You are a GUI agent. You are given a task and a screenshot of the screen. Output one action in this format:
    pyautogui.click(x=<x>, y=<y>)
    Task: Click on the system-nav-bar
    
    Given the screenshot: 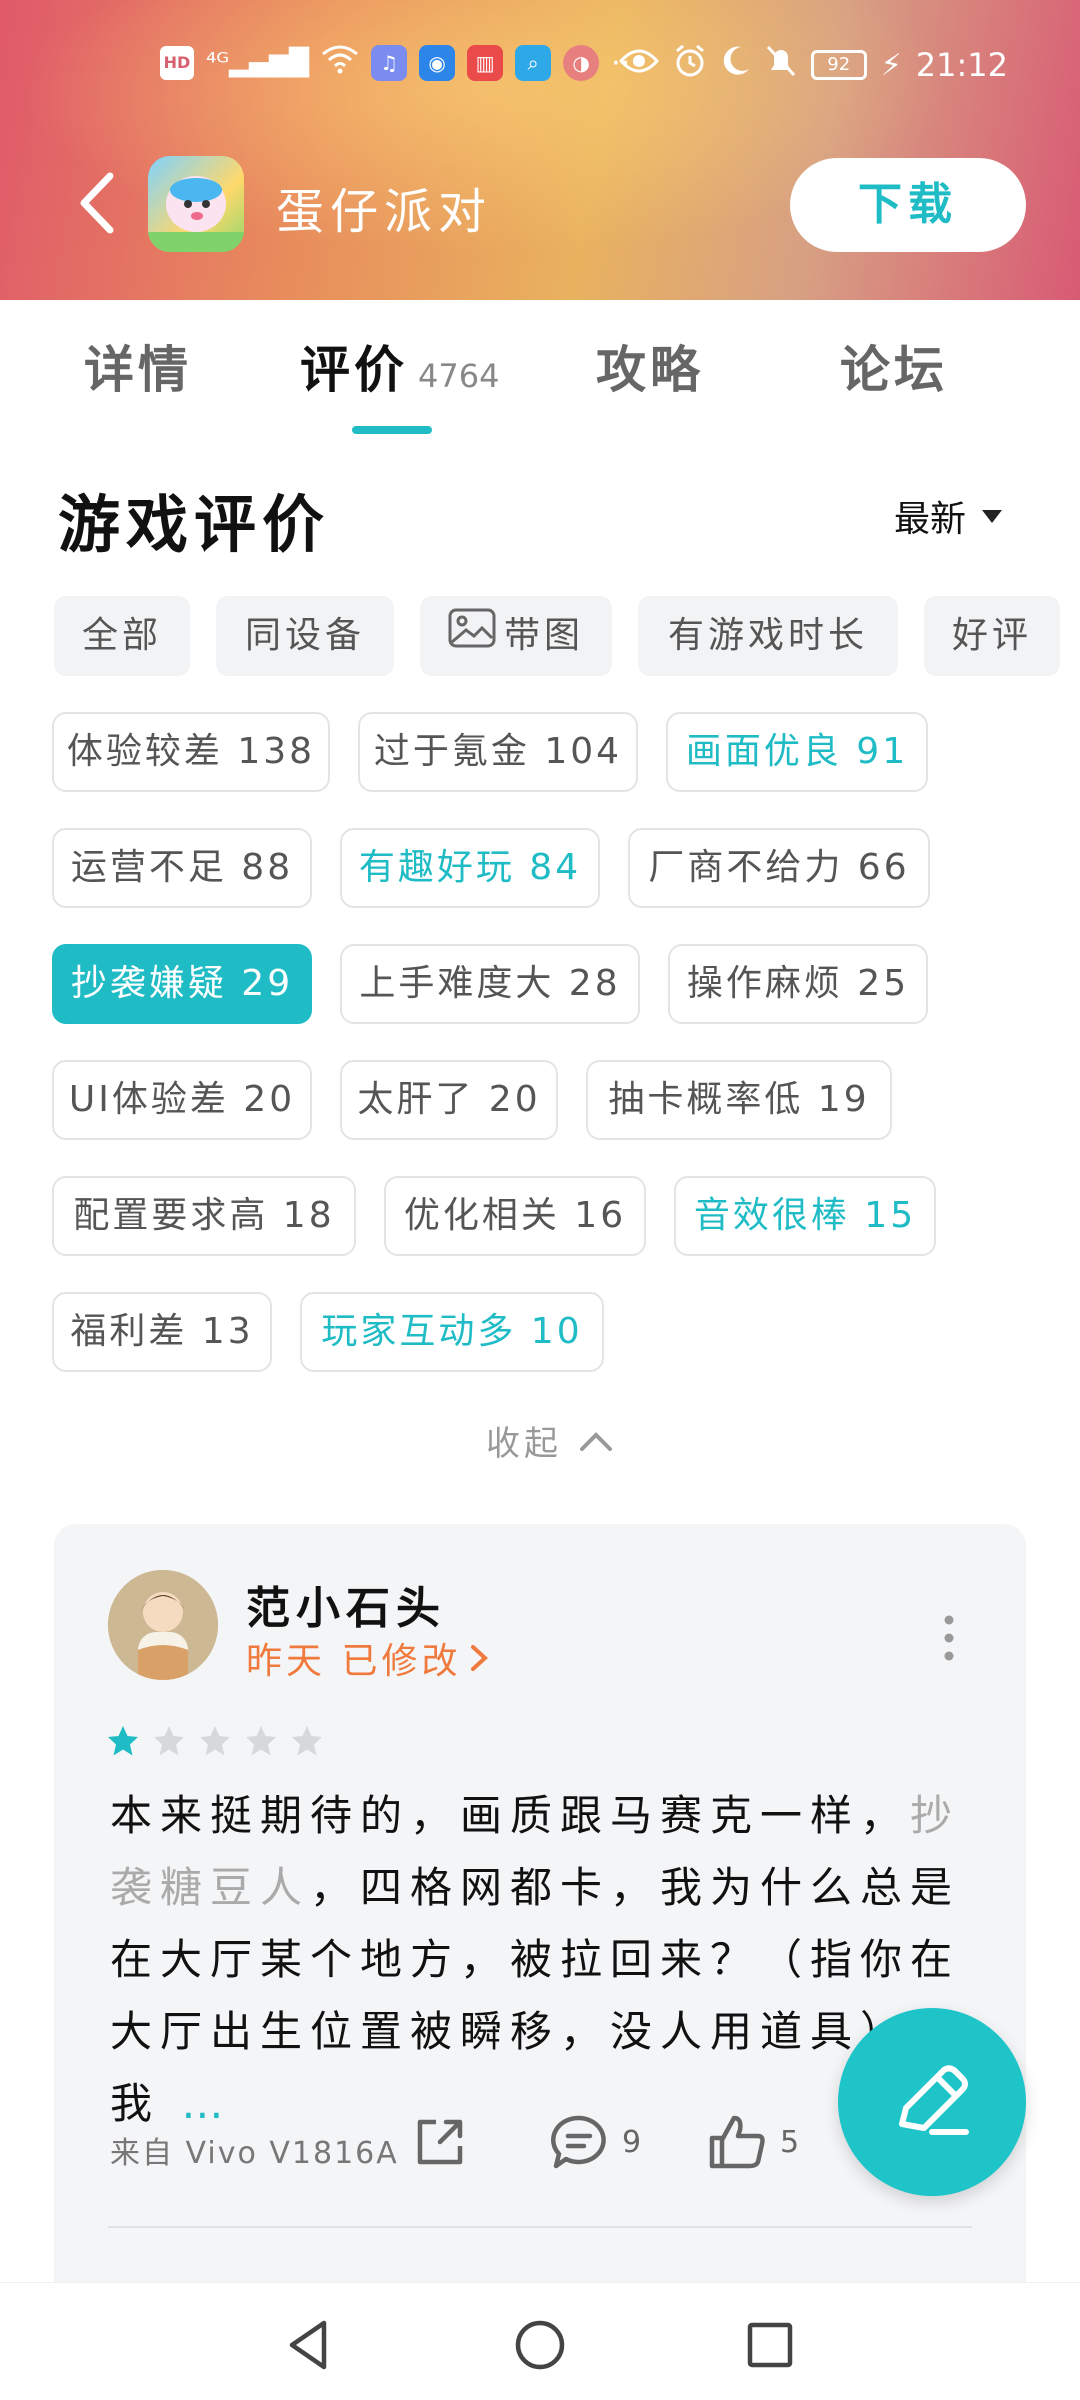 What is the action you would take?
    pyautogui.click(x=540, y=2341)
    